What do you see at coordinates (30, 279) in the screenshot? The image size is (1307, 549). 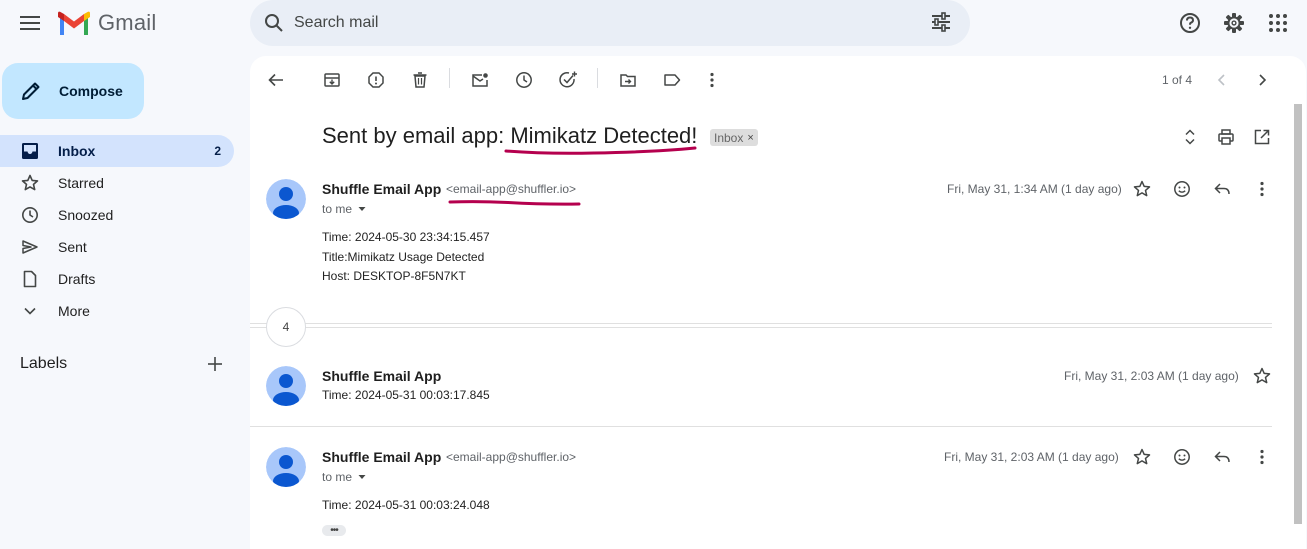 I see `draft-icon` at bounding box center [30, 279].